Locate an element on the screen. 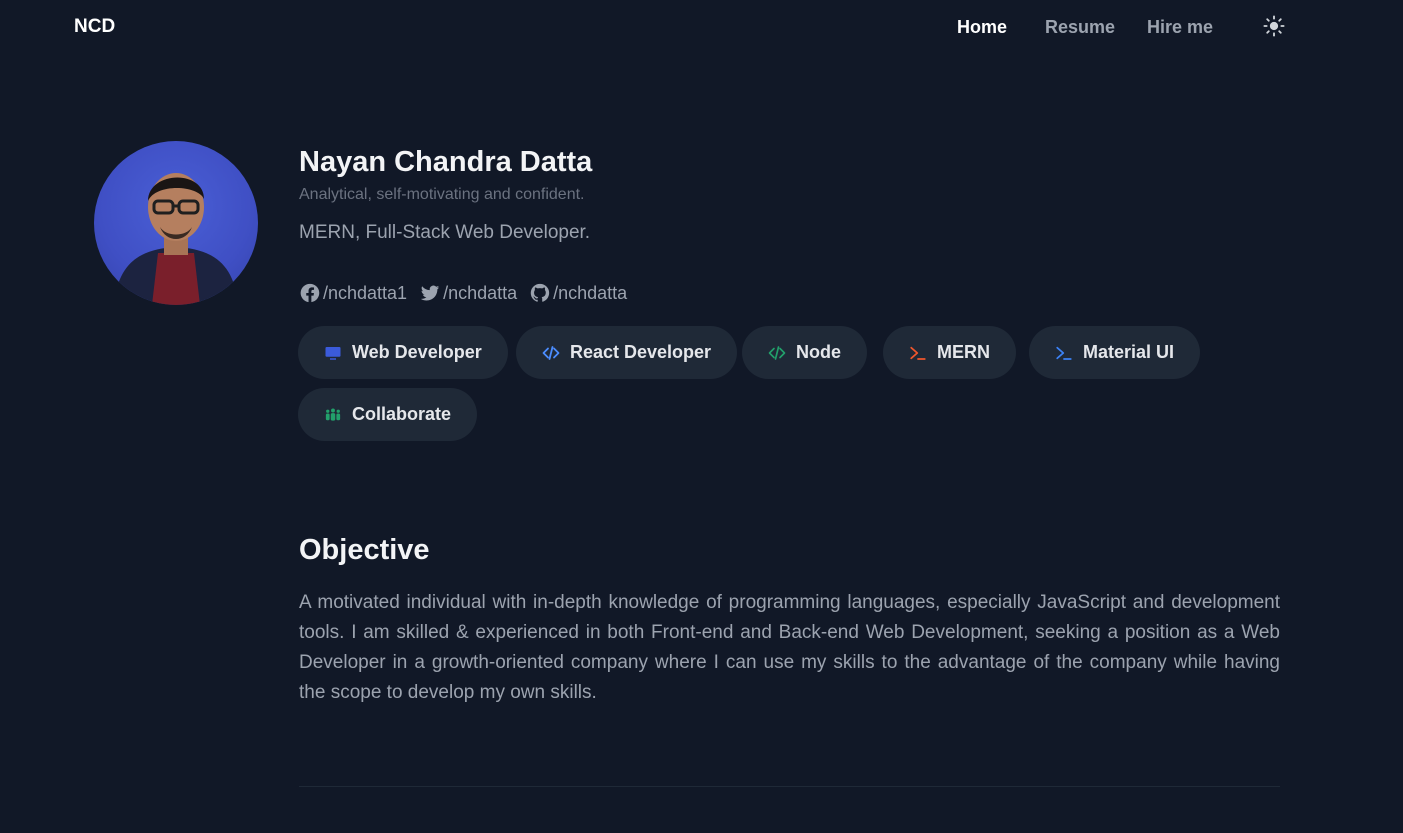  chip-react-developer: React Developer is located at coordinates (627, 352).